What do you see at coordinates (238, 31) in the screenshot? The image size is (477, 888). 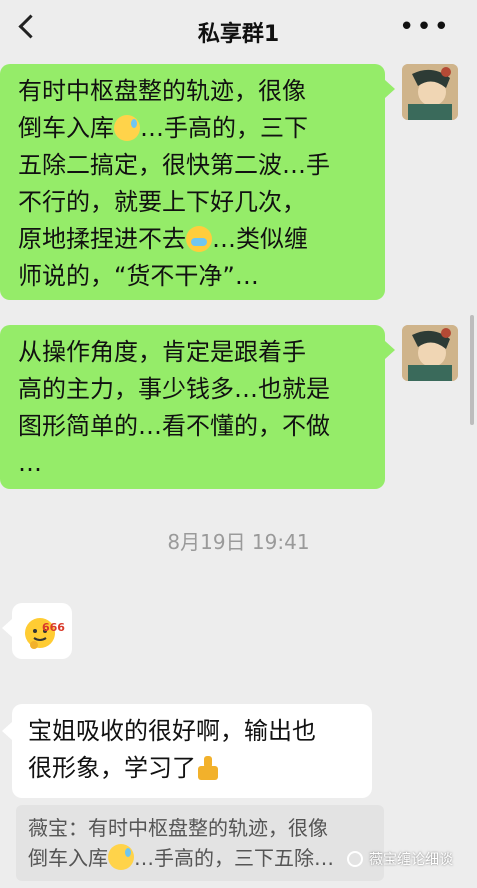 I see `chat-header: 私享群1 •••` at bounding box center [238, 31].